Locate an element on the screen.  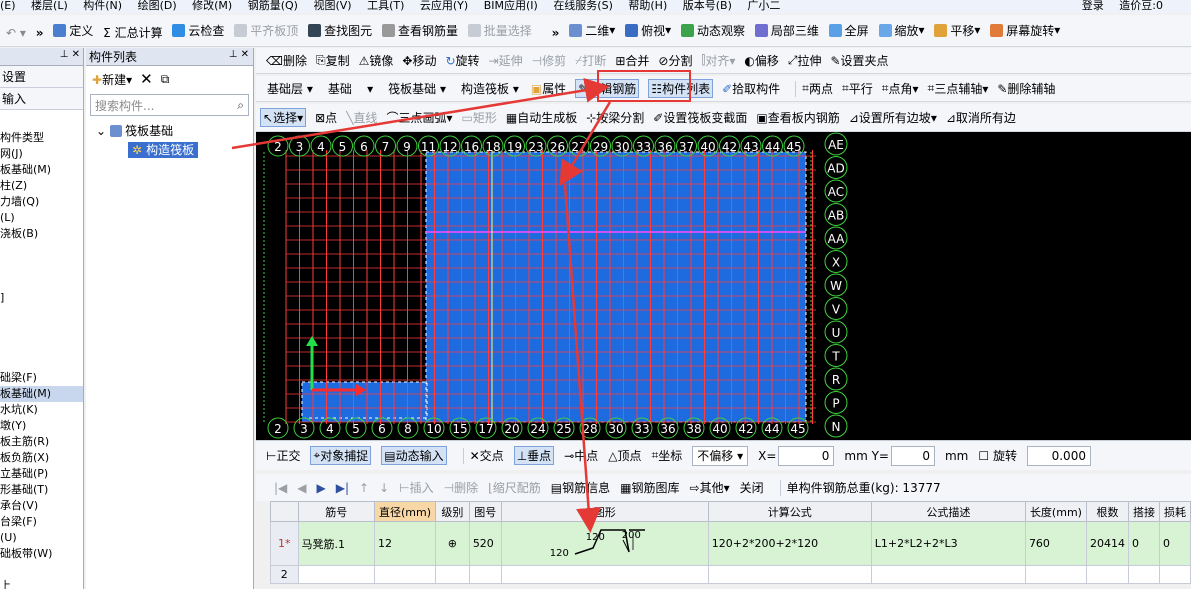
menu-item-view: 视图(V) is located at coordinates (332, 5).